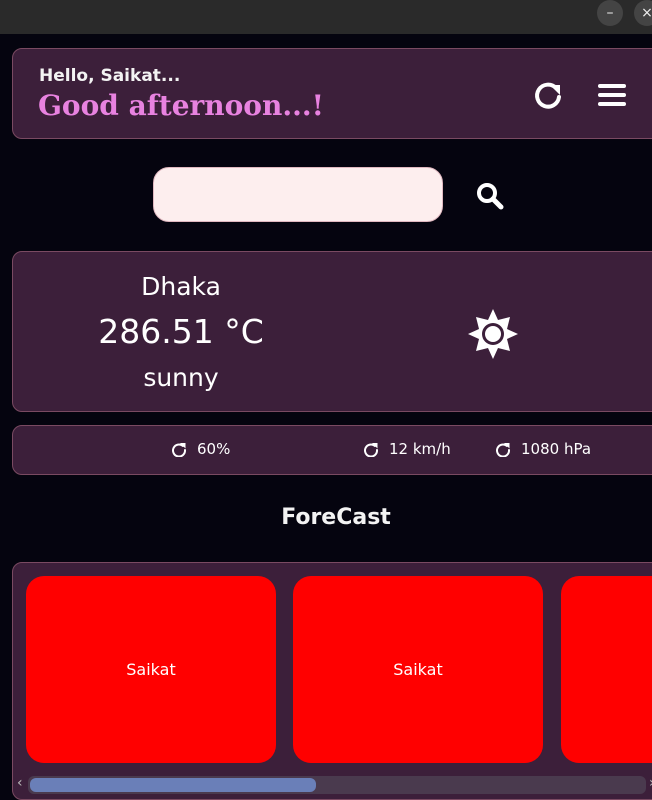  Describe the element at coordinates (493, 334) in the screenshot. I see `sun-icon` at that location.